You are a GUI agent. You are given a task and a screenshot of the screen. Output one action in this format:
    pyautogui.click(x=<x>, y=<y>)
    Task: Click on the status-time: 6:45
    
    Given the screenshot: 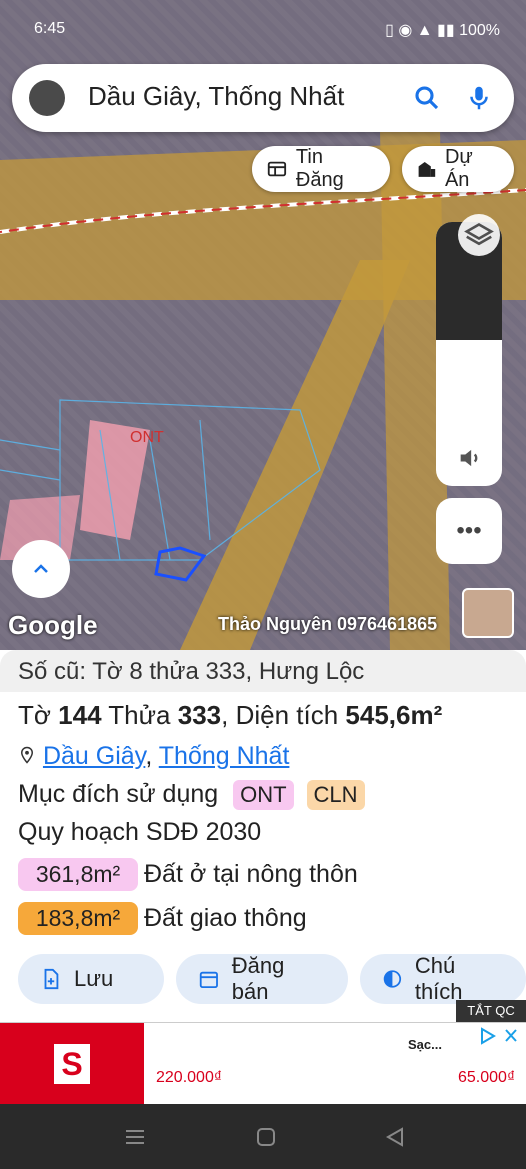 What is the action you would take?
    pyautogui.click(x=50, y=28)
    